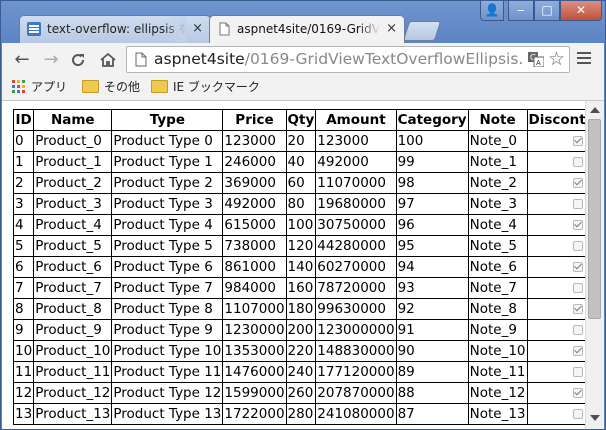  I want to click on column-header: ID, so click(23, 120).